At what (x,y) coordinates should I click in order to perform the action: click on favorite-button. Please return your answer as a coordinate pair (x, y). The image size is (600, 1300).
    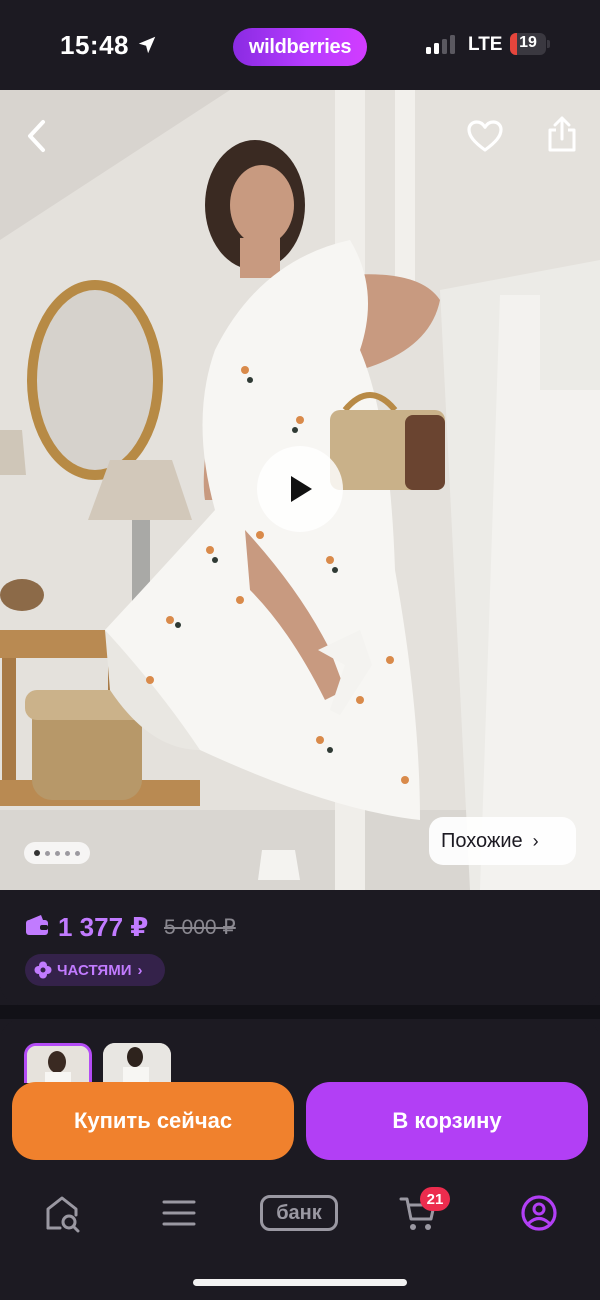
    Looking at the image, I should click on (485, 136).